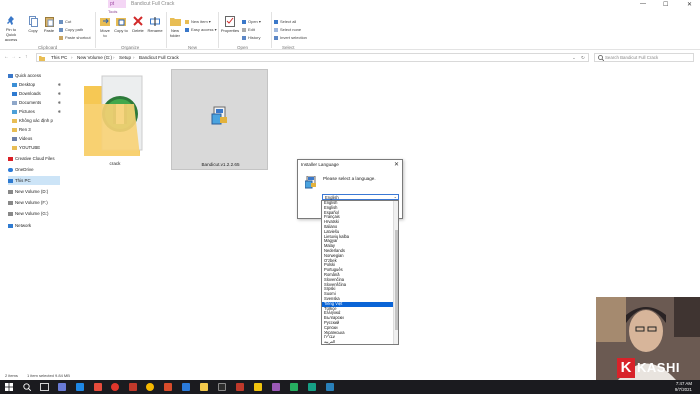  I want to click on paste-shortcut-button: Paste shortcut, so click(75, 37).